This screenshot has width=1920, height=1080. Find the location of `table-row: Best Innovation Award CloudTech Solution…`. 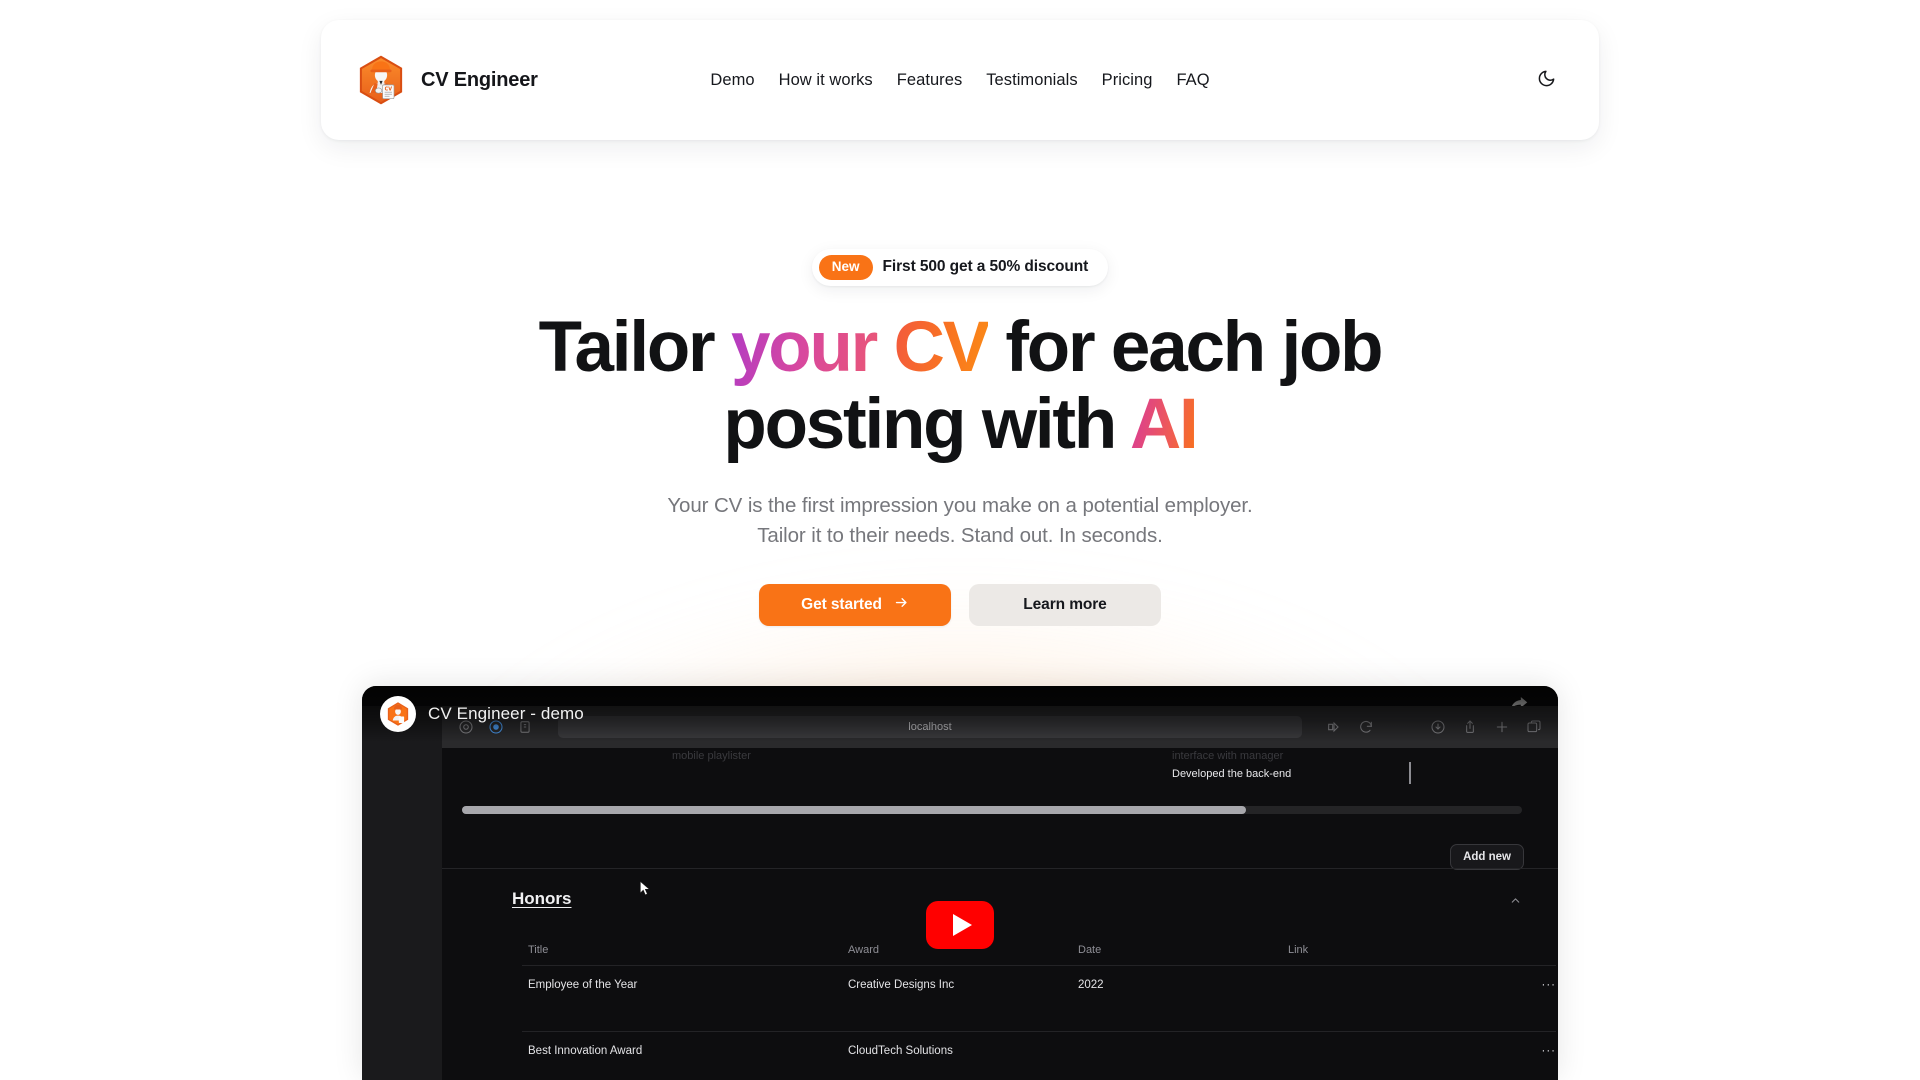

table-row: Best Innovation Award CloudTech Solution… is located at coordinates (1039, 1055).